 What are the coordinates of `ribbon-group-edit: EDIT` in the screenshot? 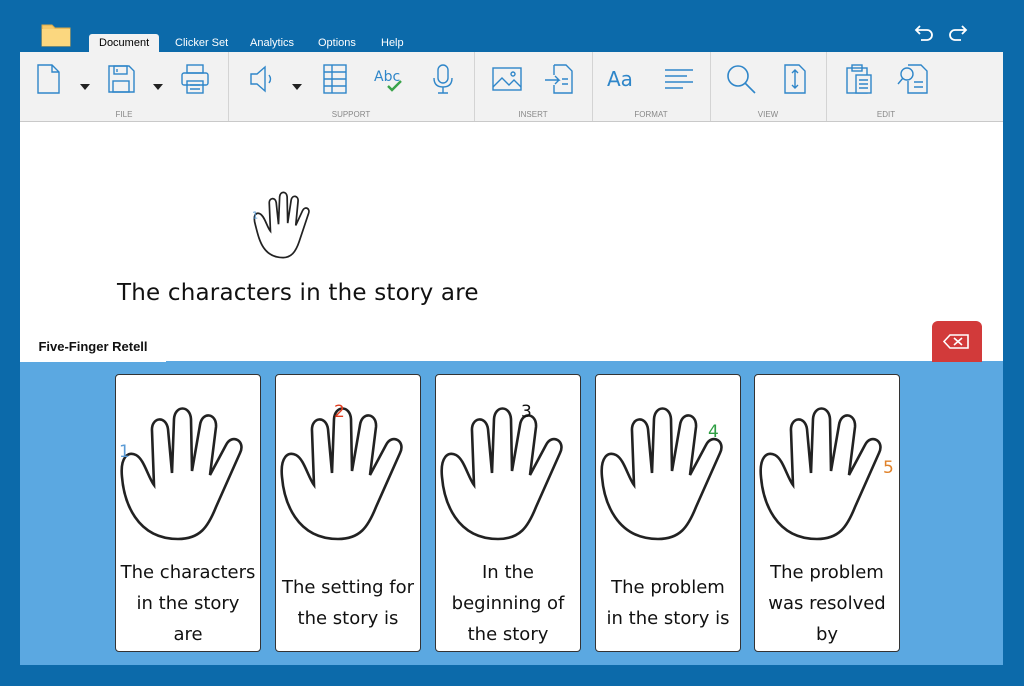 It's located at (886, 86).